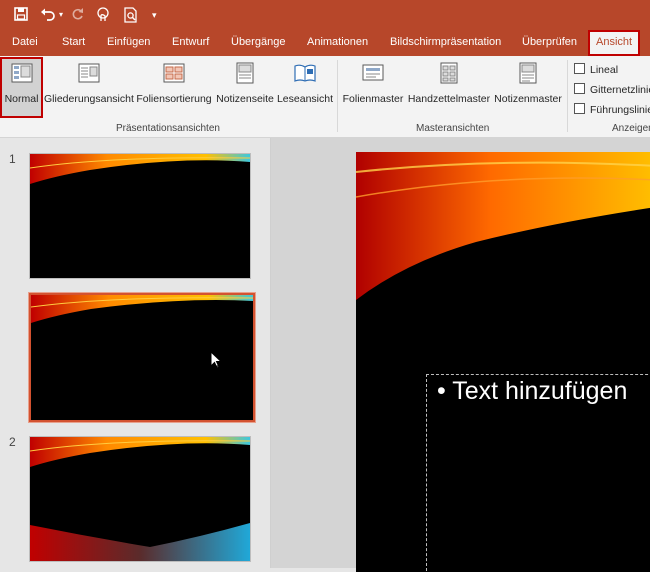 This screenshot has width=650, height=572. I want to click on slide-master-label: Folienmaster, so click(373, 99).